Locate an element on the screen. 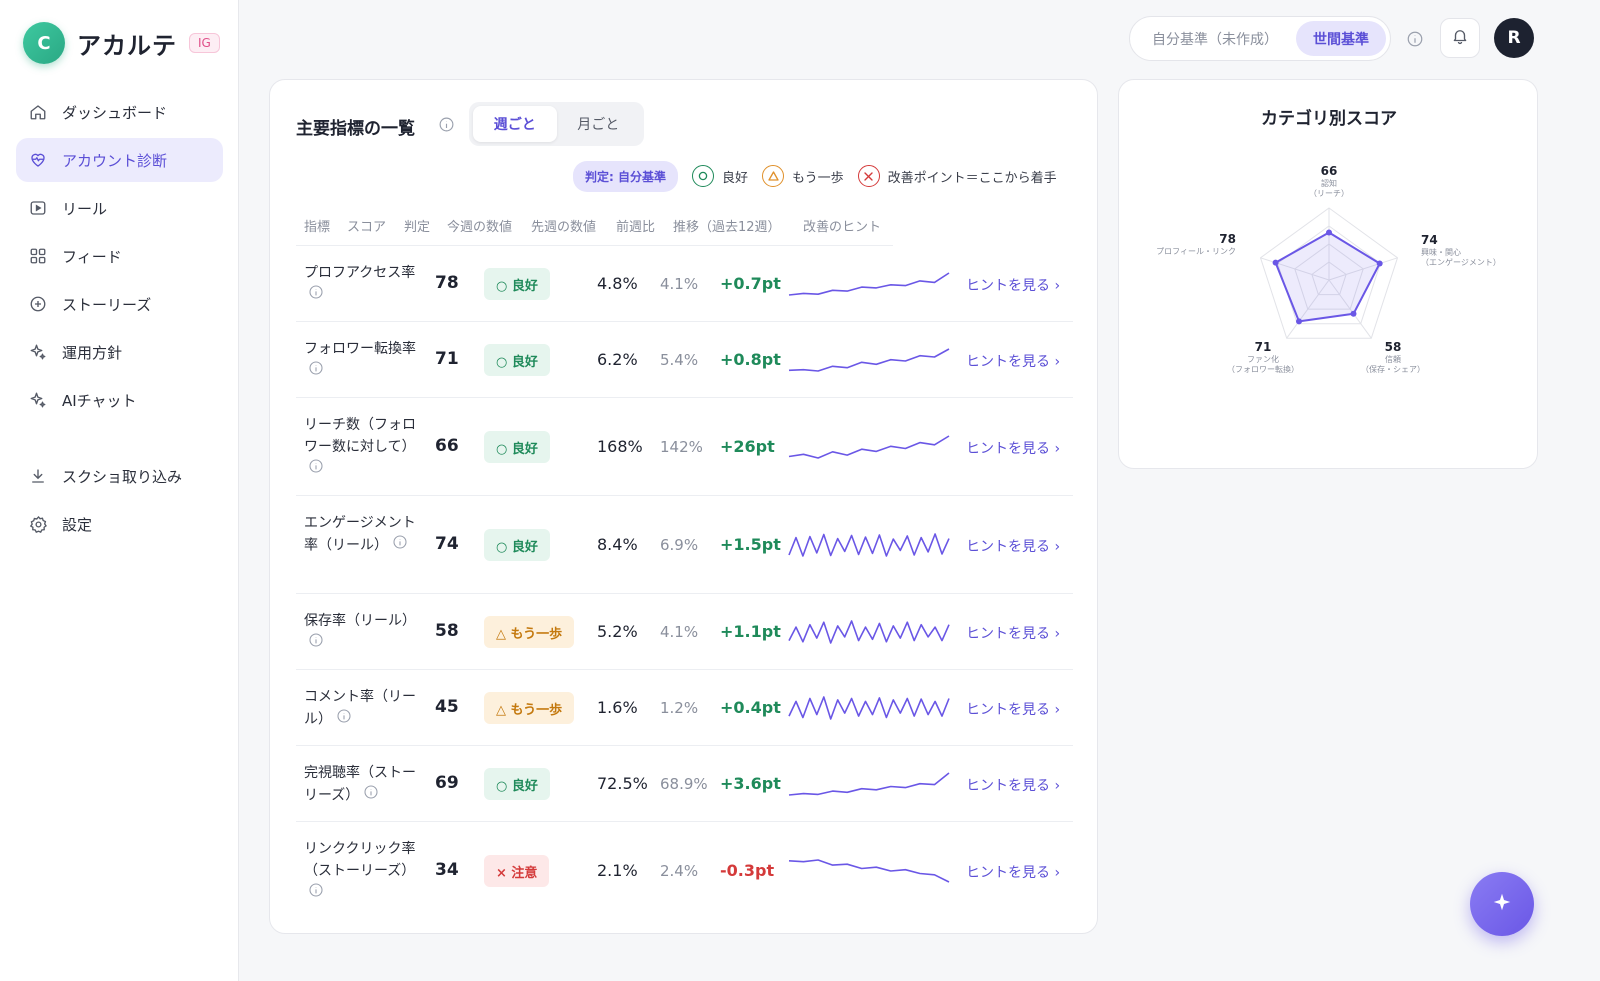 The image size is (1600, 981). metric-name: エンゲージメント率（リール） is located at coordinates (361, 534).